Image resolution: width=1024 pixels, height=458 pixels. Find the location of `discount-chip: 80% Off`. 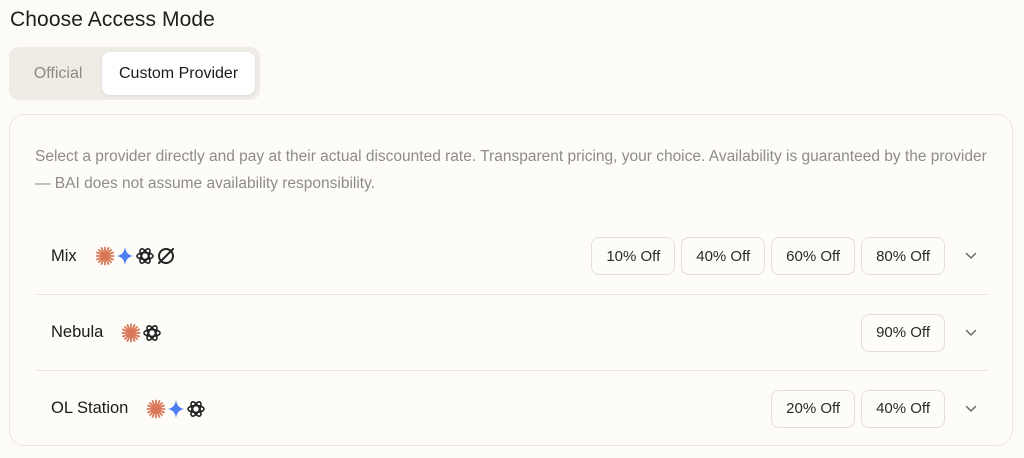

discount-chip: 80% Off is located at coordinates (903, 256).